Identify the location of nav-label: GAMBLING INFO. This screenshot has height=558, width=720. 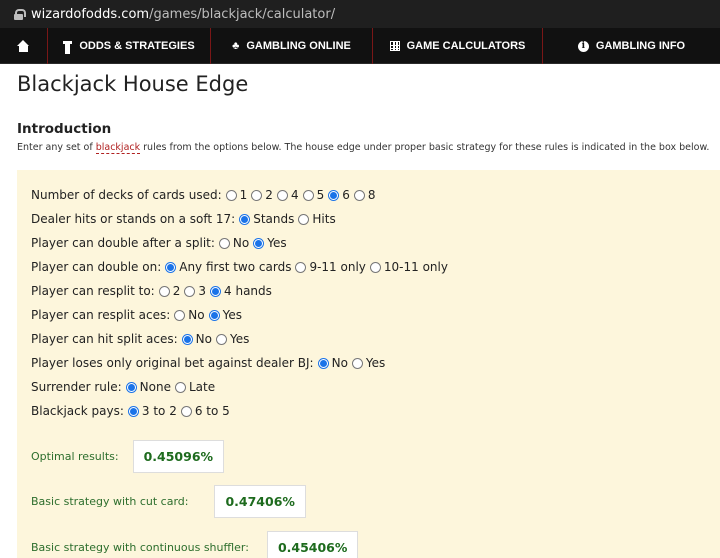
(640, 46).